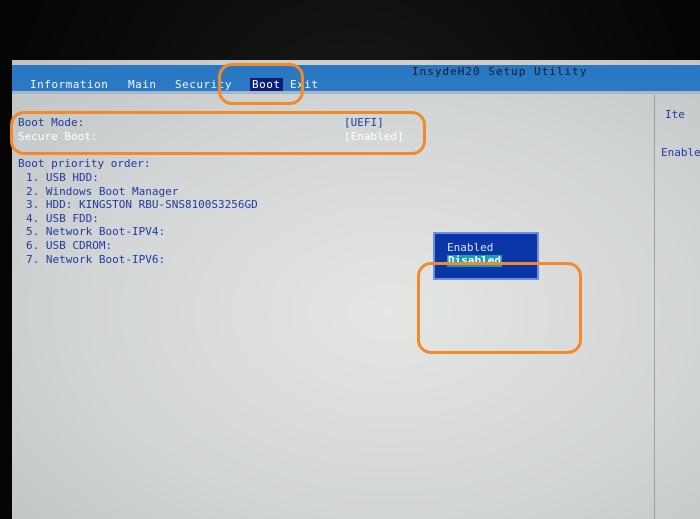 This screenshot has width=700, height=519. What do you see at coordinates (261, 84) in the screenshot?
I see `boot-tab-annotation` at bounding box center [261, 84].